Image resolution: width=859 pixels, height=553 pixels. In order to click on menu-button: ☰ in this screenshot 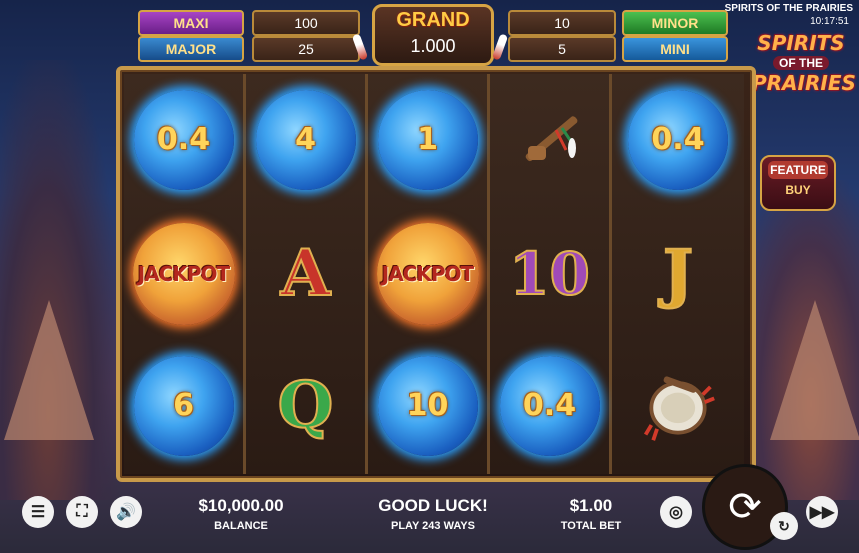, I will do `click(38, 512)`.